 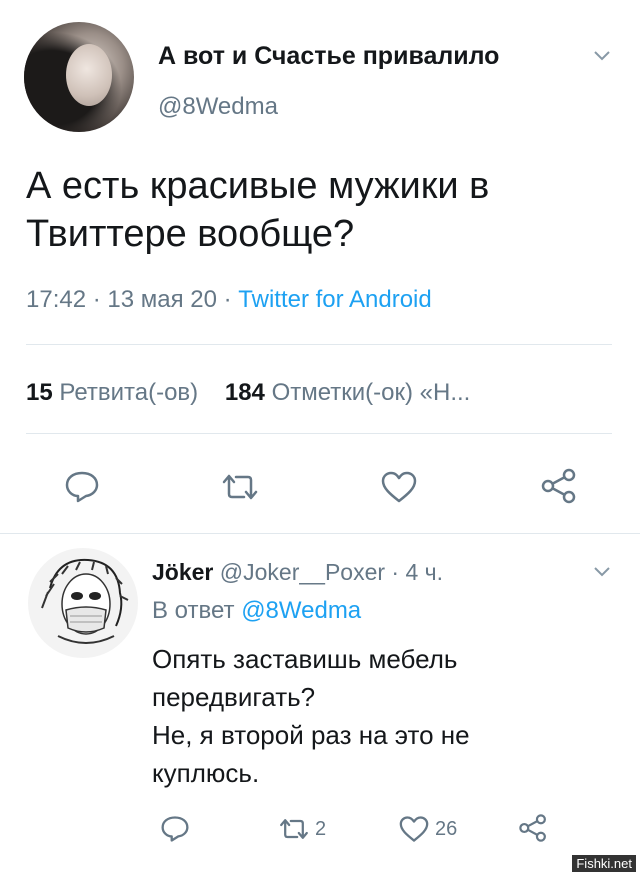 I want to click on reply-text-line: передвигать?, so click(x=234, y=697).